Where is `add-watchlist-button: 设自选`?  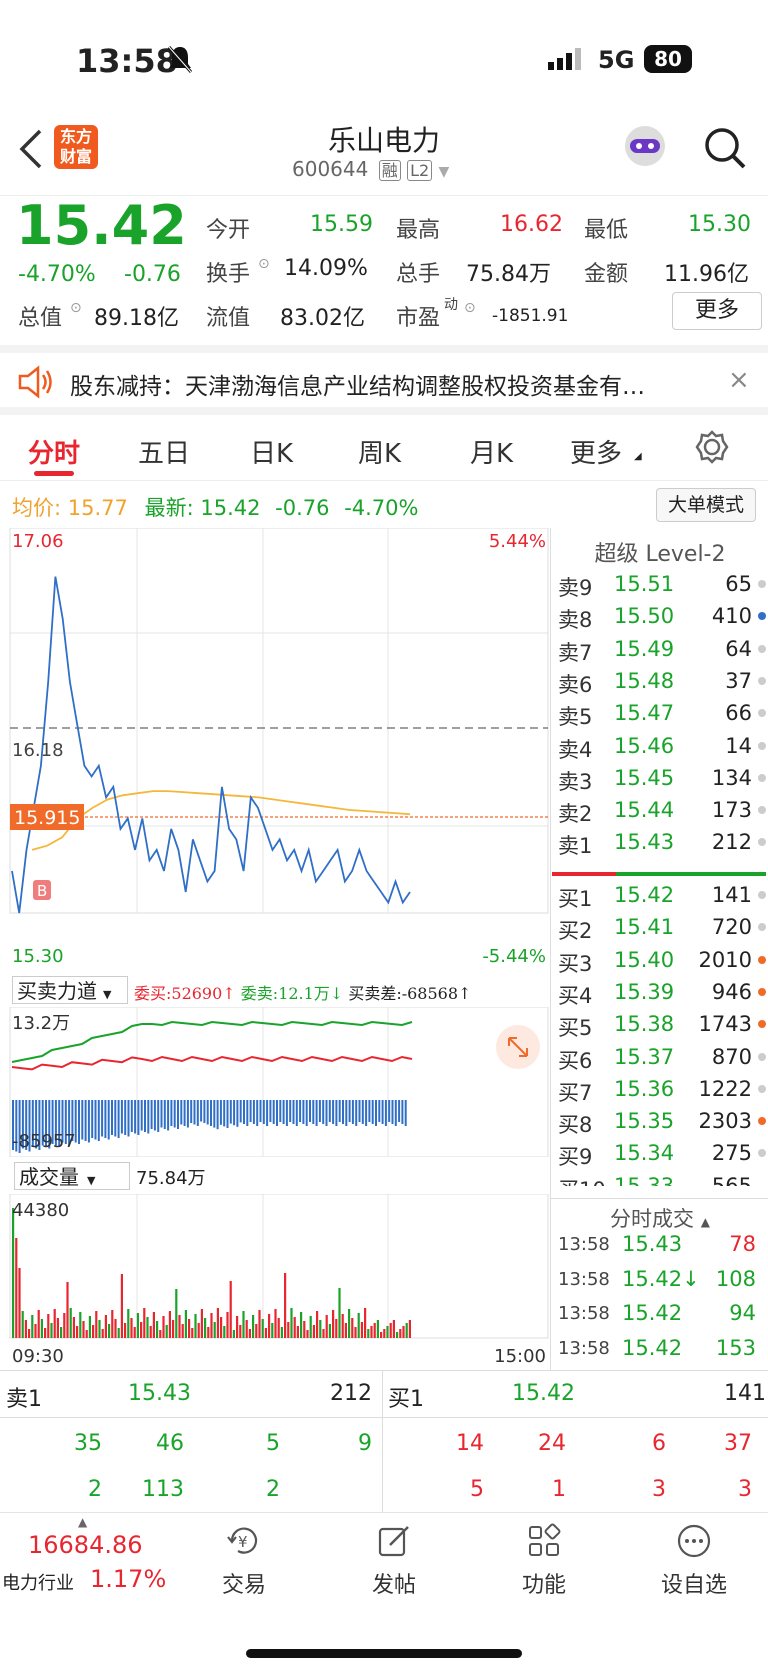 add-watchlist-button: 设自选 is located at coordinates (694, 1561).